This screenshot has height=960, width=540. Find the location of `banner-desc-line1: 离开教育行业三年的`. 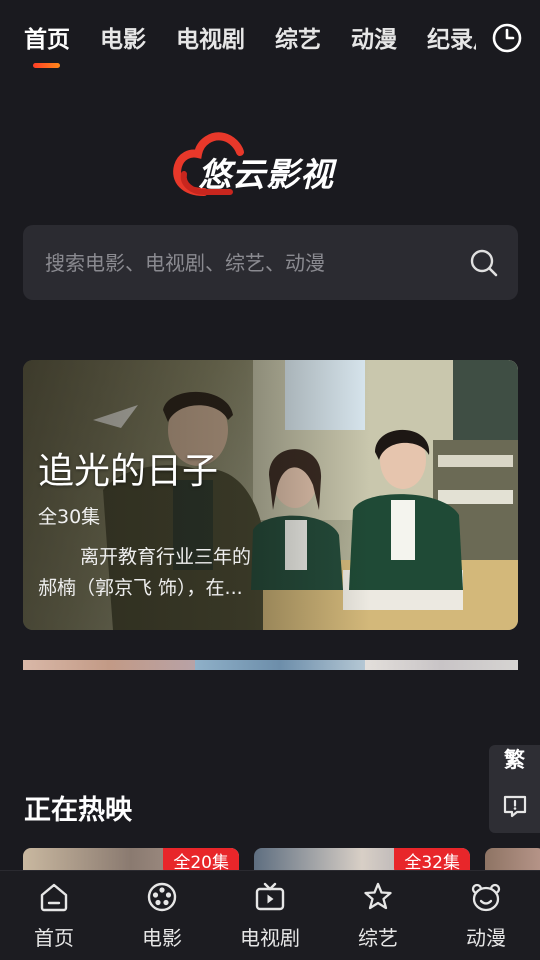

banner-desc-line1: 离开教育行业三年的 is located at coordinates (166, 557).